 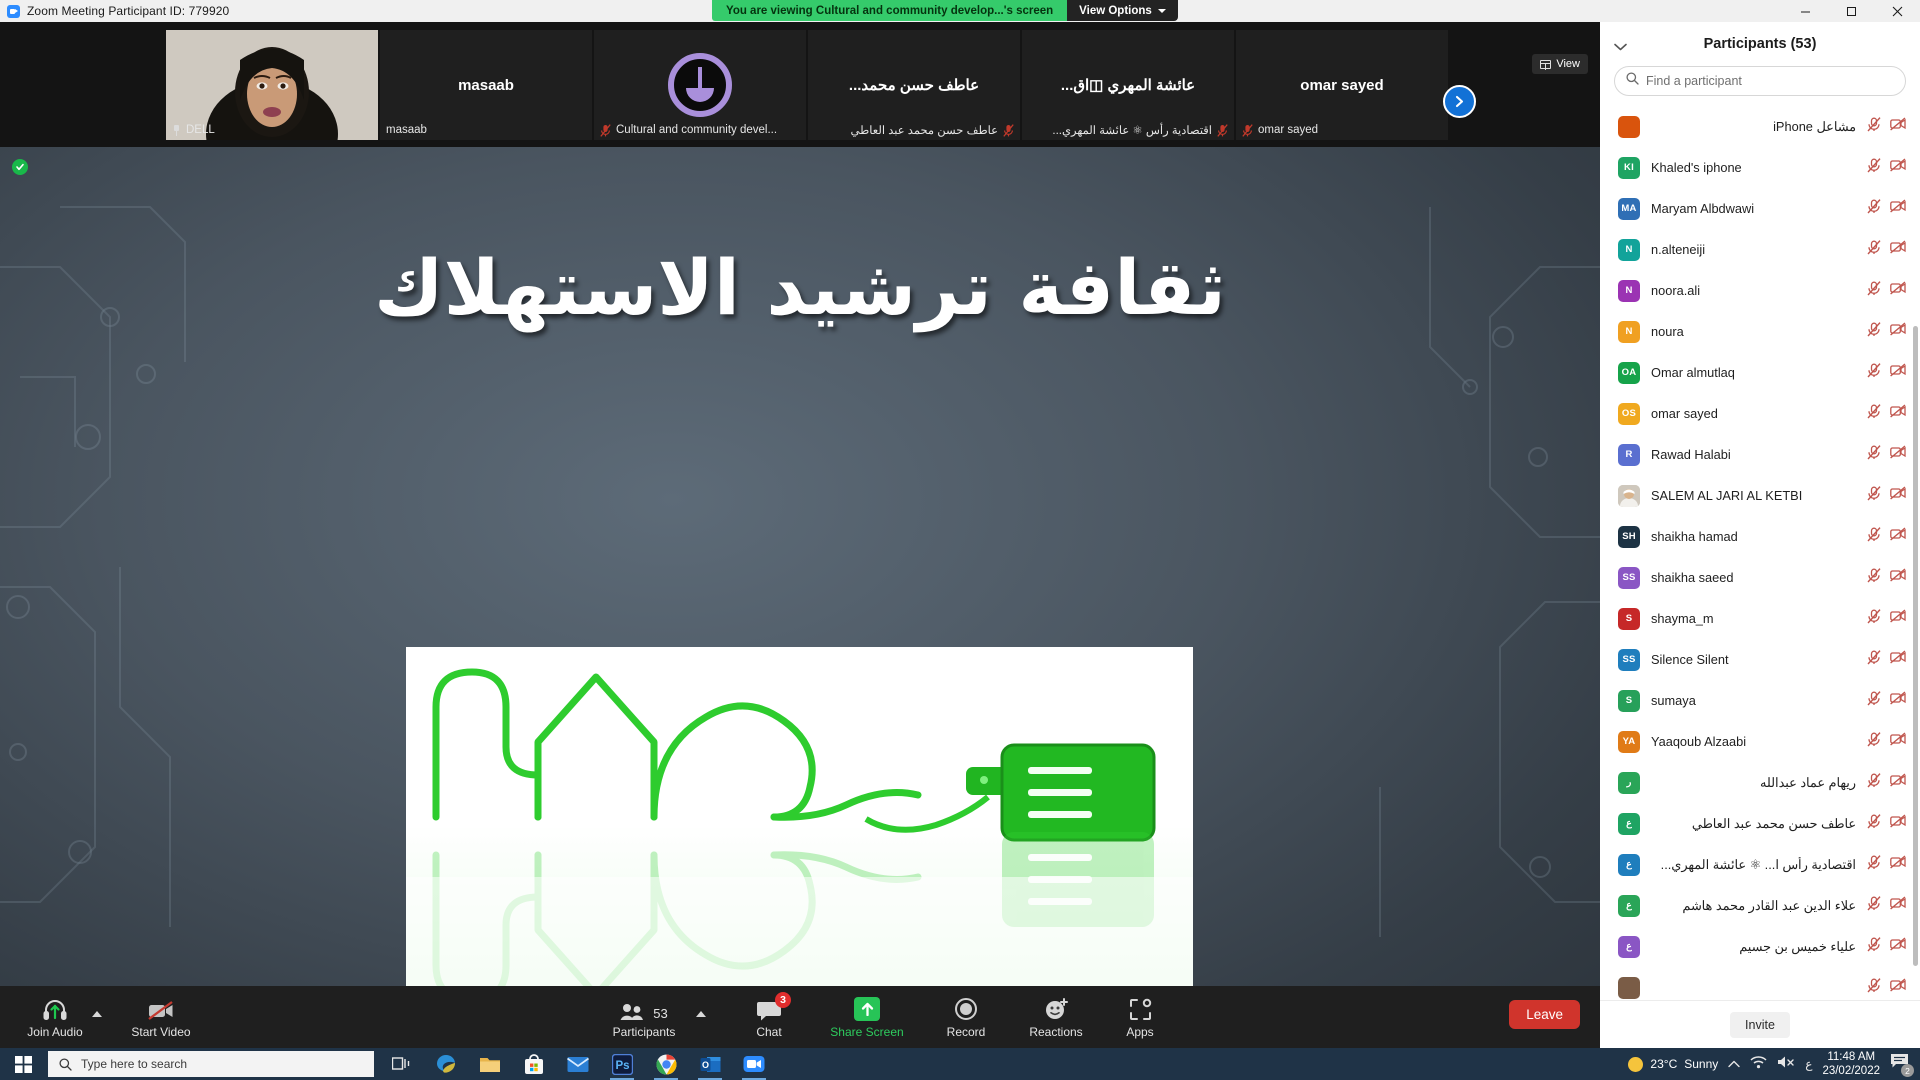 I want to click on participant-row: Sshayma_m, so click(x=1760, y=618).